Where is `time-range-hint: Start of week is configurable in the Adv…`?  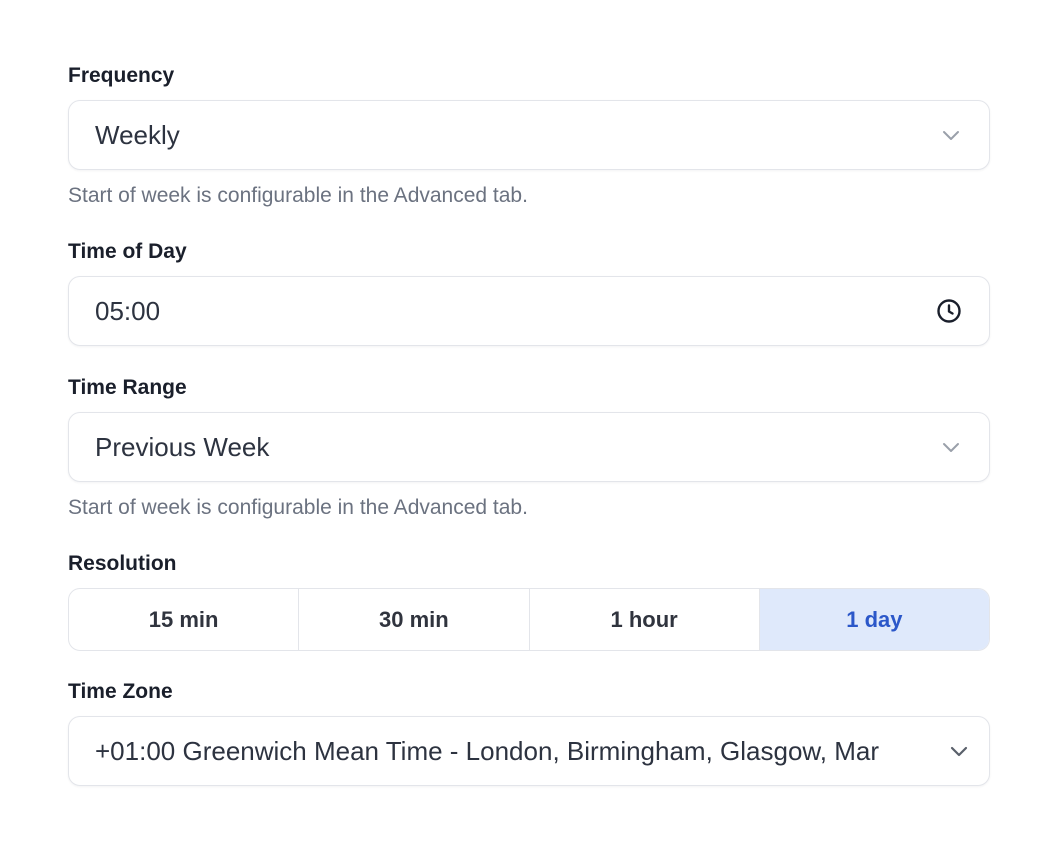
time-range-hint: Start of week is configurable in the Adv… is located at coordinates (298, 507).